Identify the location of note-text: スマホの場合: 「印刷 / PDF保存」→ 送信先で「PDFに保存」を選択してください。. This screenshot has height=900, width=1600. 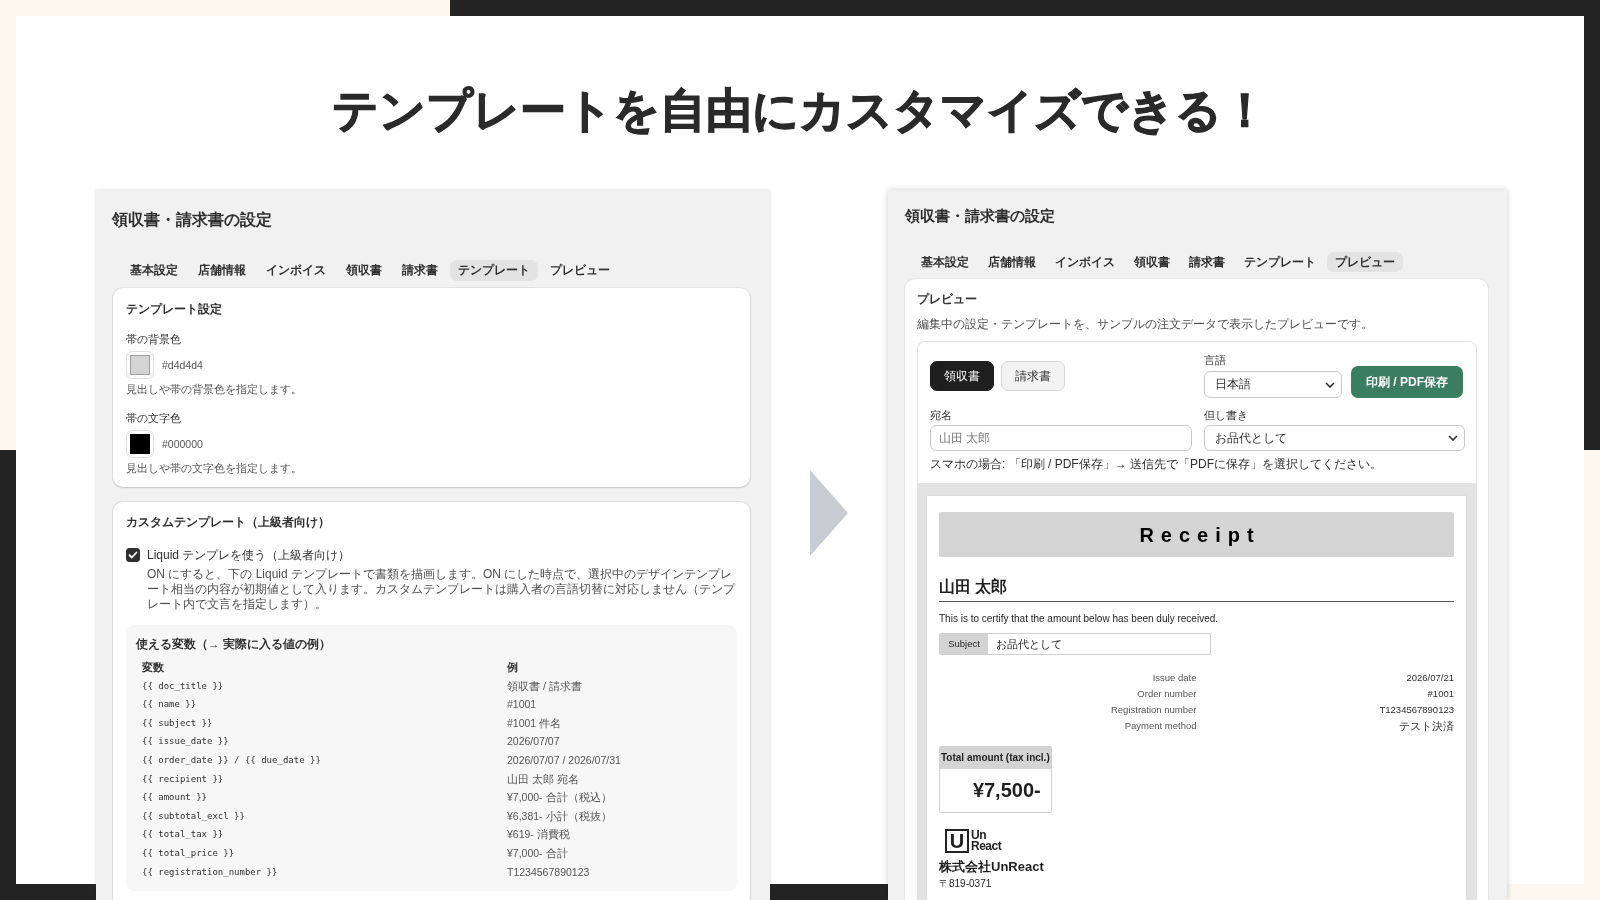
(1156, 464).